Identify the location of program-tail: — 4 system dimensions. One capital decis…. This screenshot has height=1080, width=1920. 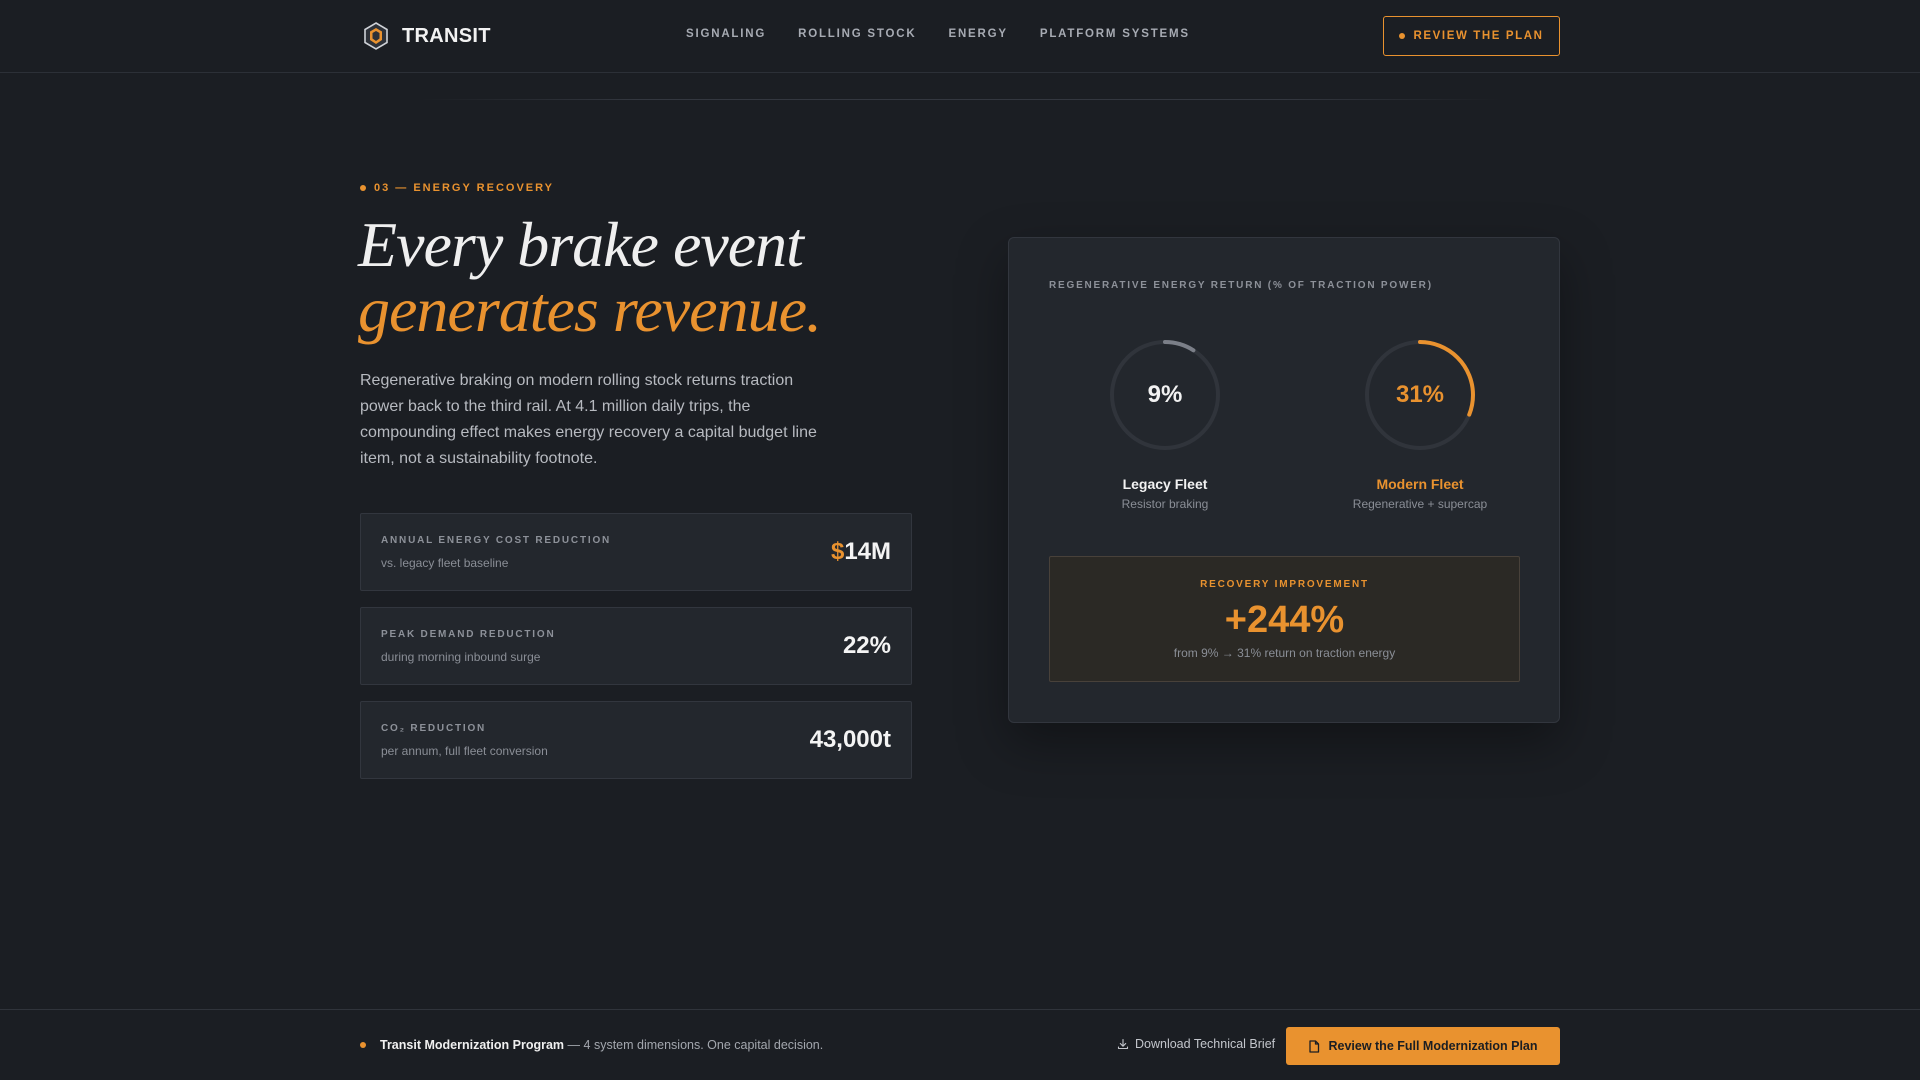
(695, 1045).